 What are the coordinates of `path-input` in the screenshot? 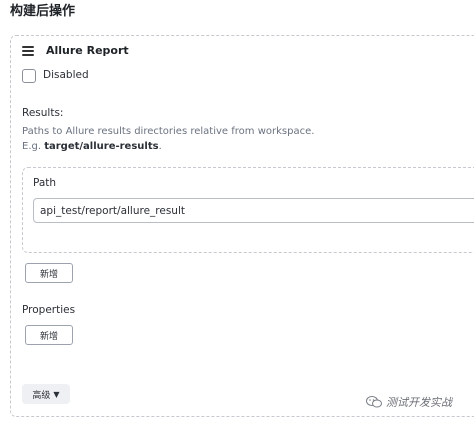 It's located at (253, 210).